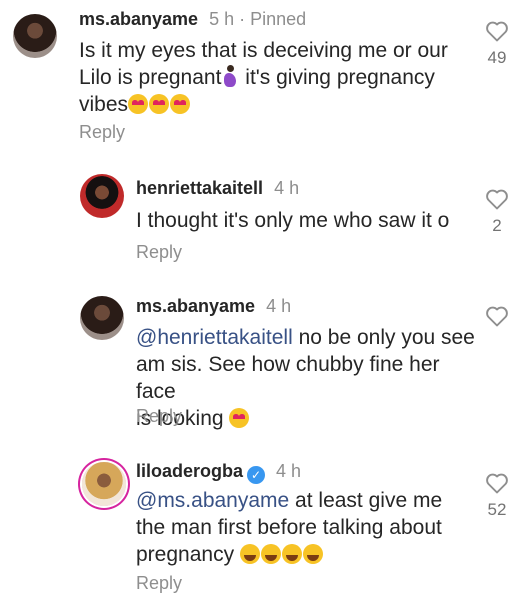  I want to click on timestamp: 5 h, so click(222, 19).